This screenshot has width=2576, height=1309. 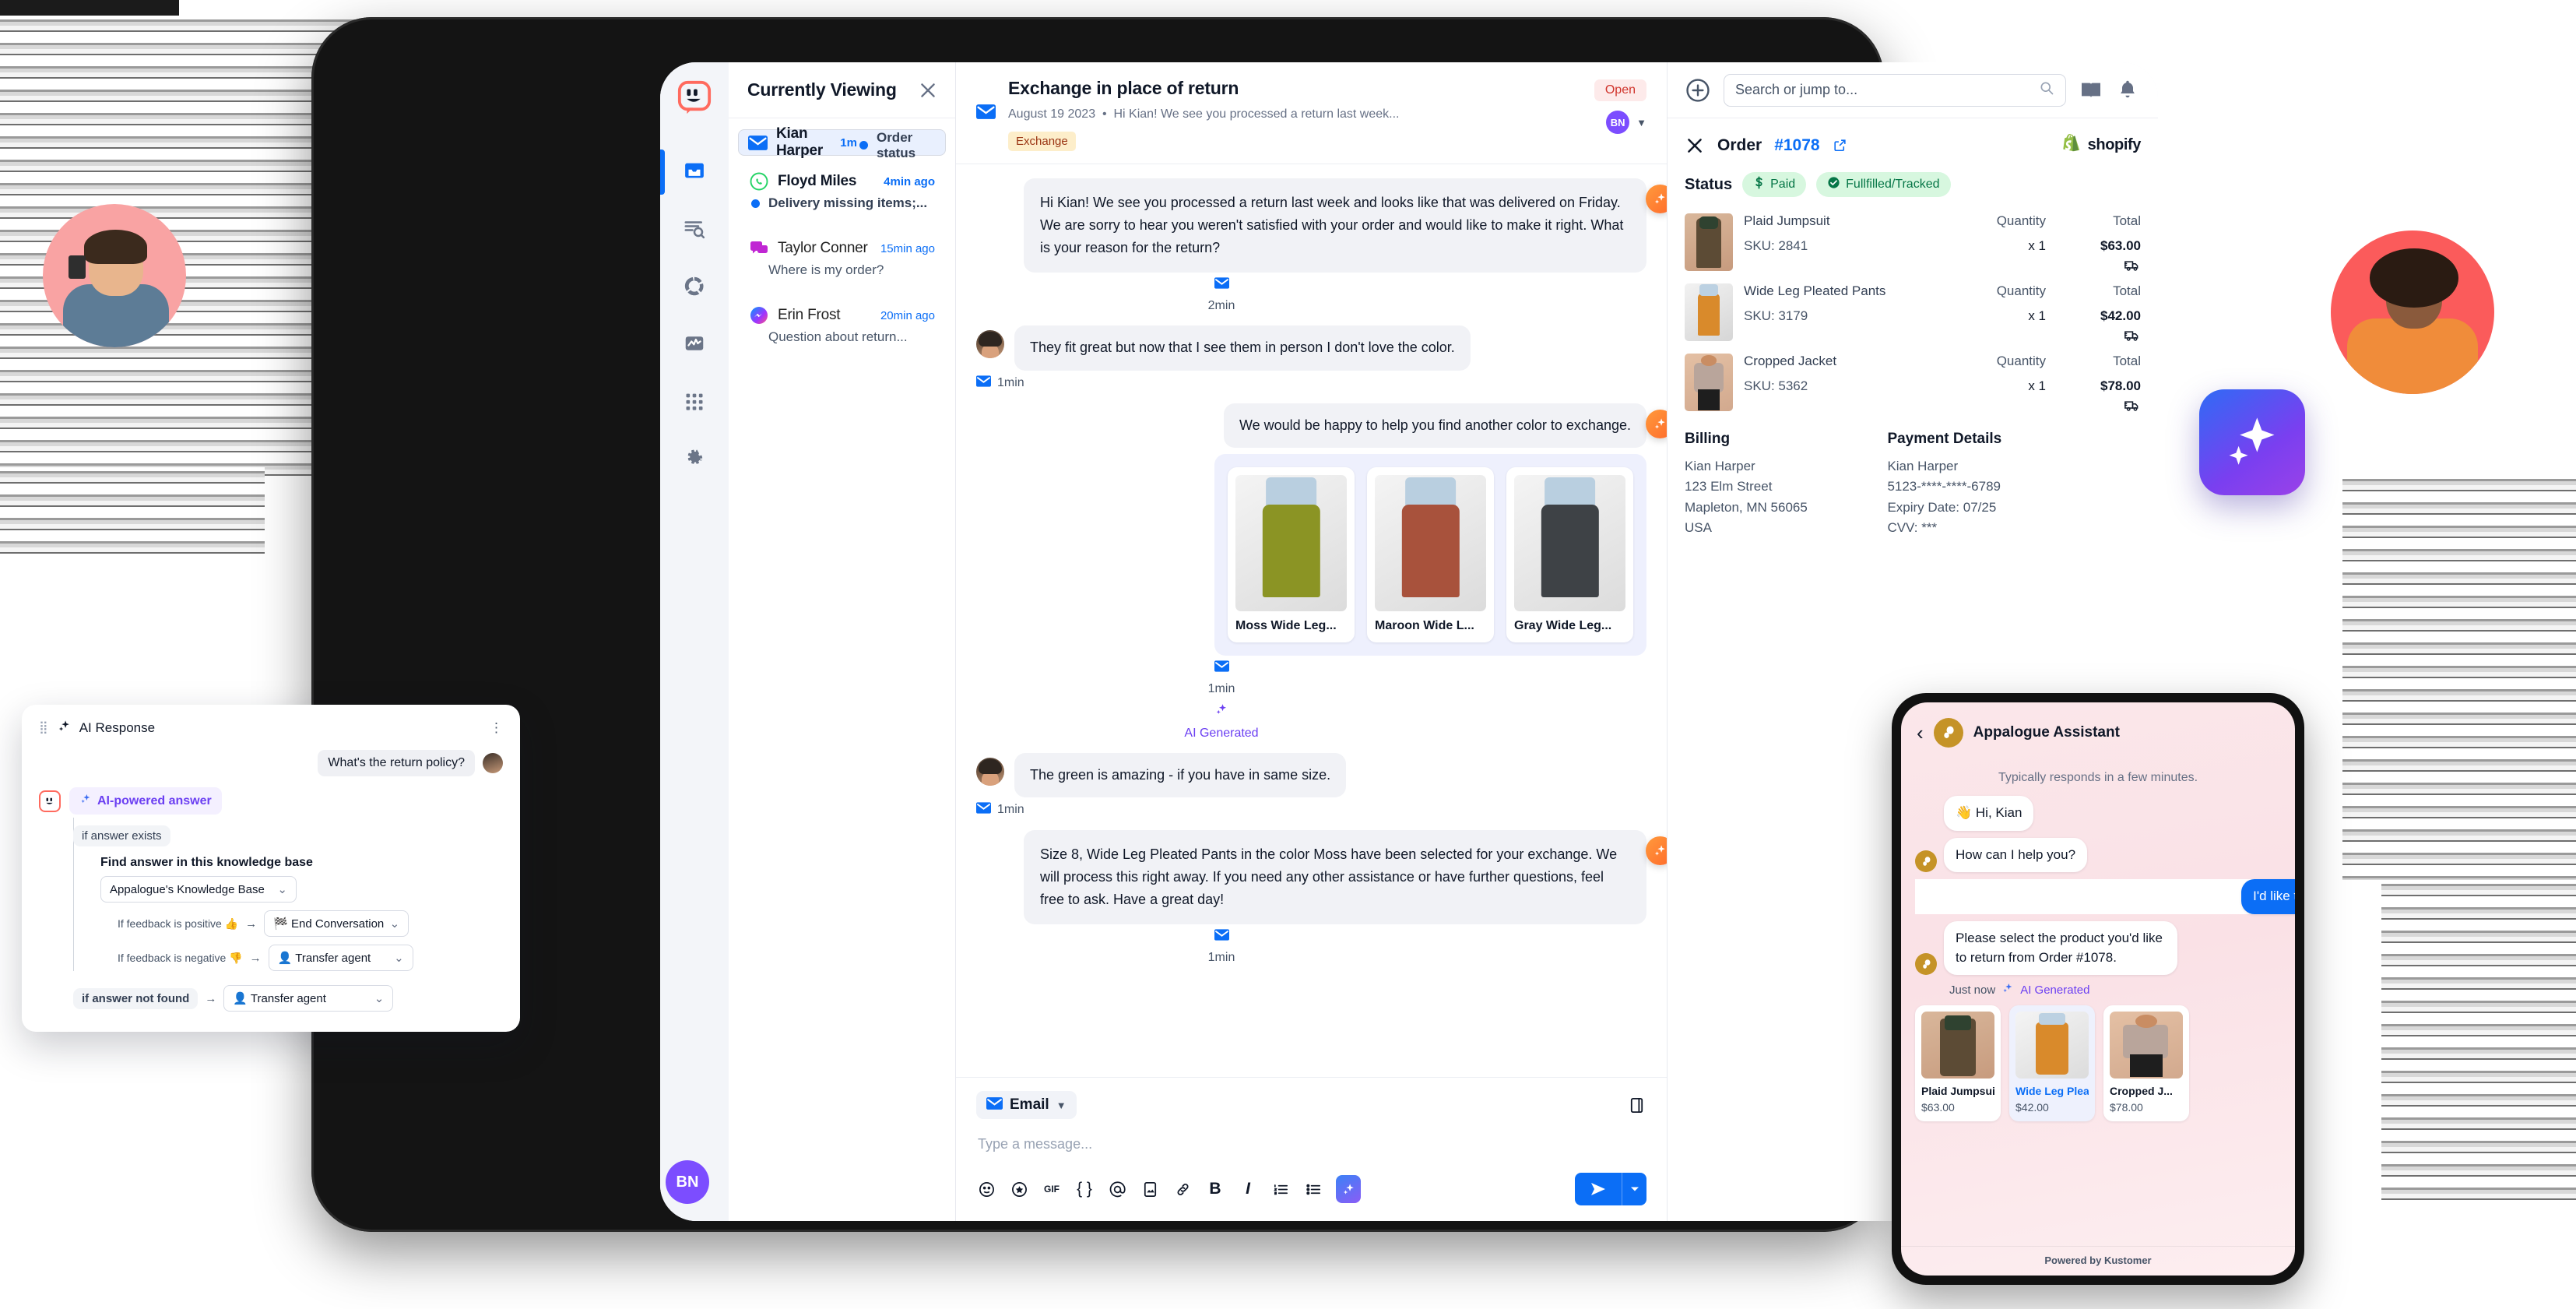 I want to click on donut-chart-icon, so click(x=695, y=287).